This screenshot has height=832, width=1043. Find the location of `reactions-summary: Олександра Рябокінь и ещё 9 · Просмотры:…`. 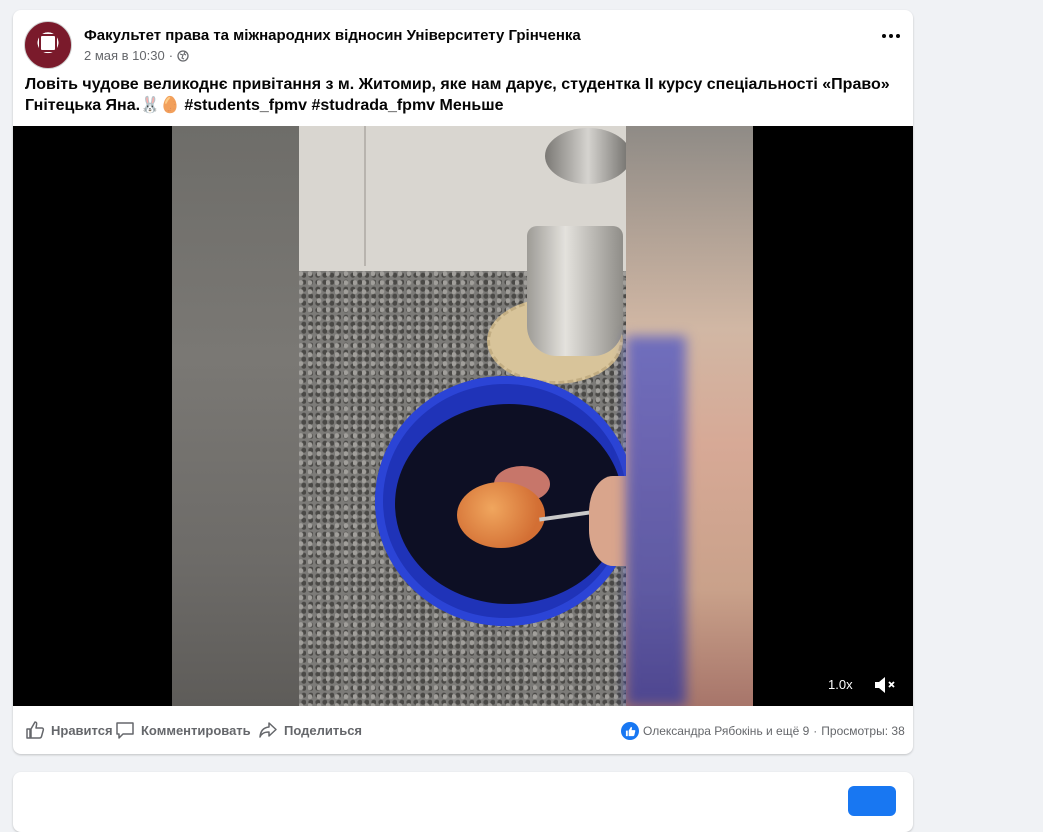

reactions-summary: Олександра Рябокінь и ещё 9 · Просмотры:… is located at coordinates (763, 731).